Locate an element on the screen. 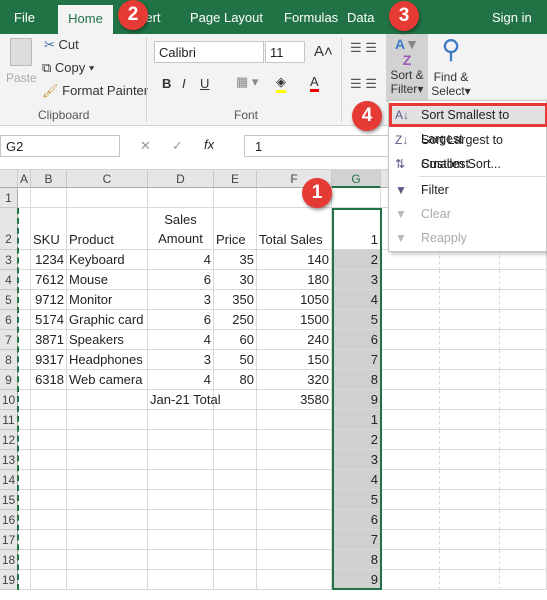  underline-button: U is located at coordinates (204, 83).